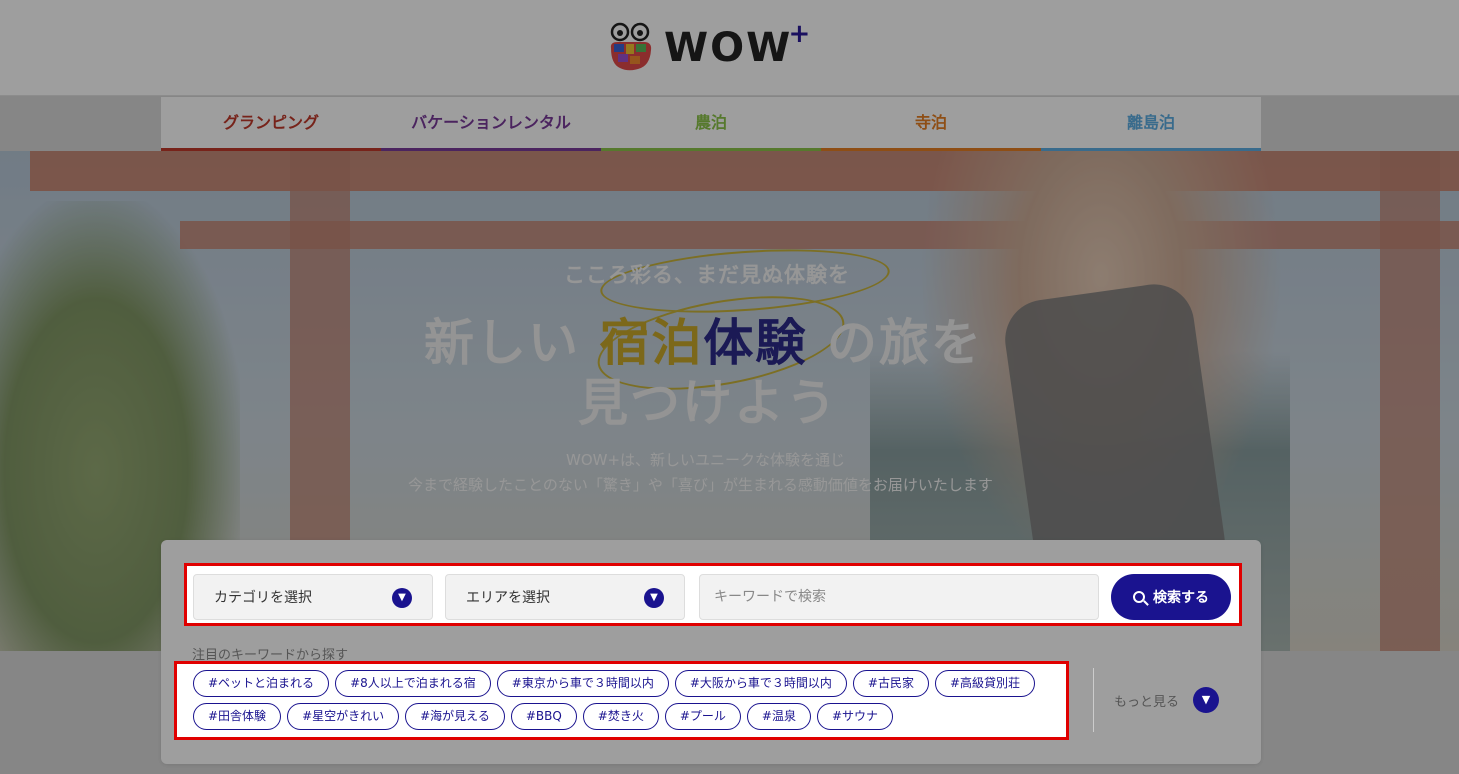  Describe the element at coordinates (800, 34) in the screenshot. I see `logo-plus: +` at that location.